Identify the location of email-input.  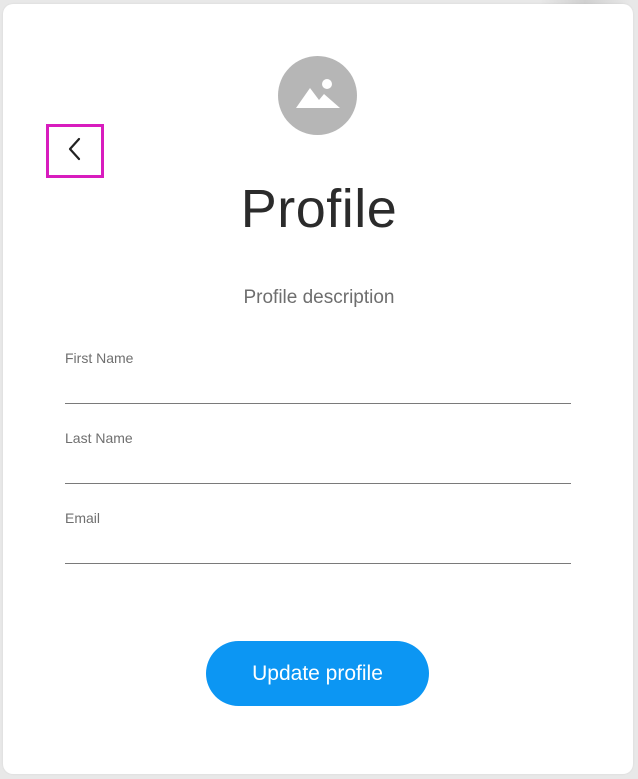
(318, 548).